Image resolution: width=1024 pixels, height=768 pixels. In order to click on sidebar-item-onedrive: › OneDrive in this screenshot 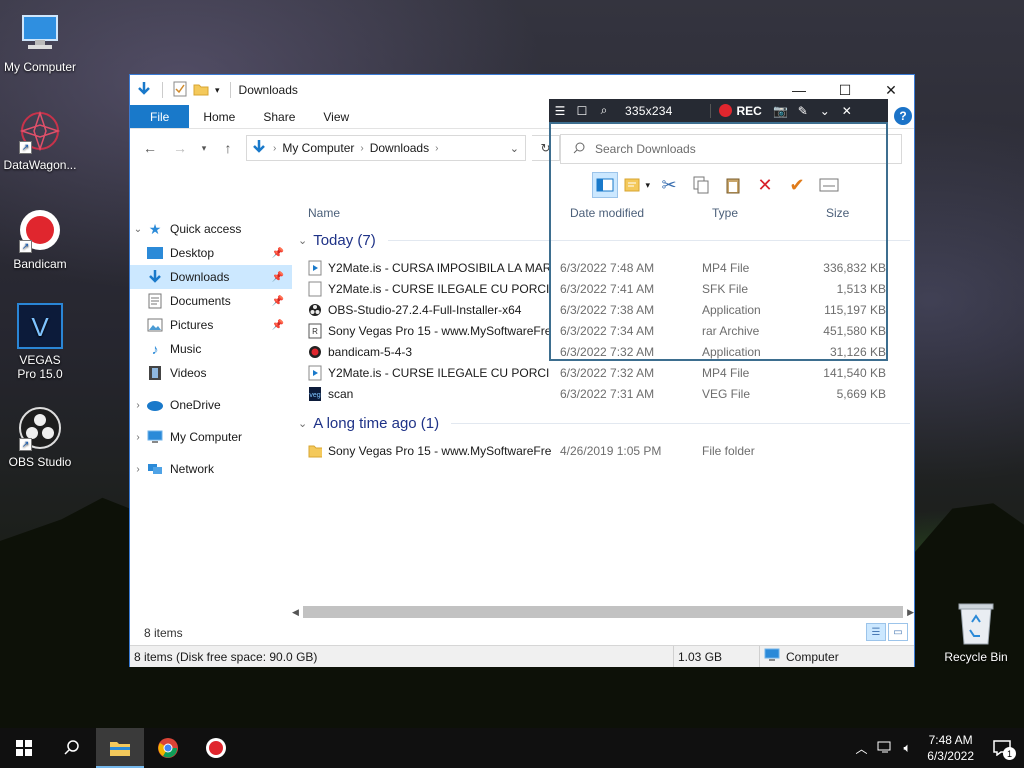, I will do `click(211, 405)`.